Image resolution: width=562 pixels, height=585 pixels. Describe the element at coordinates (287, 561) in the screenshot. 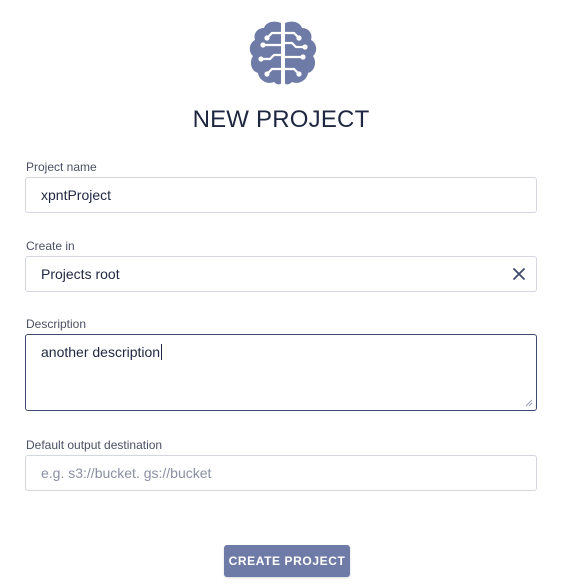

I see `create-project-button: CREATE PROJECT` at that location.